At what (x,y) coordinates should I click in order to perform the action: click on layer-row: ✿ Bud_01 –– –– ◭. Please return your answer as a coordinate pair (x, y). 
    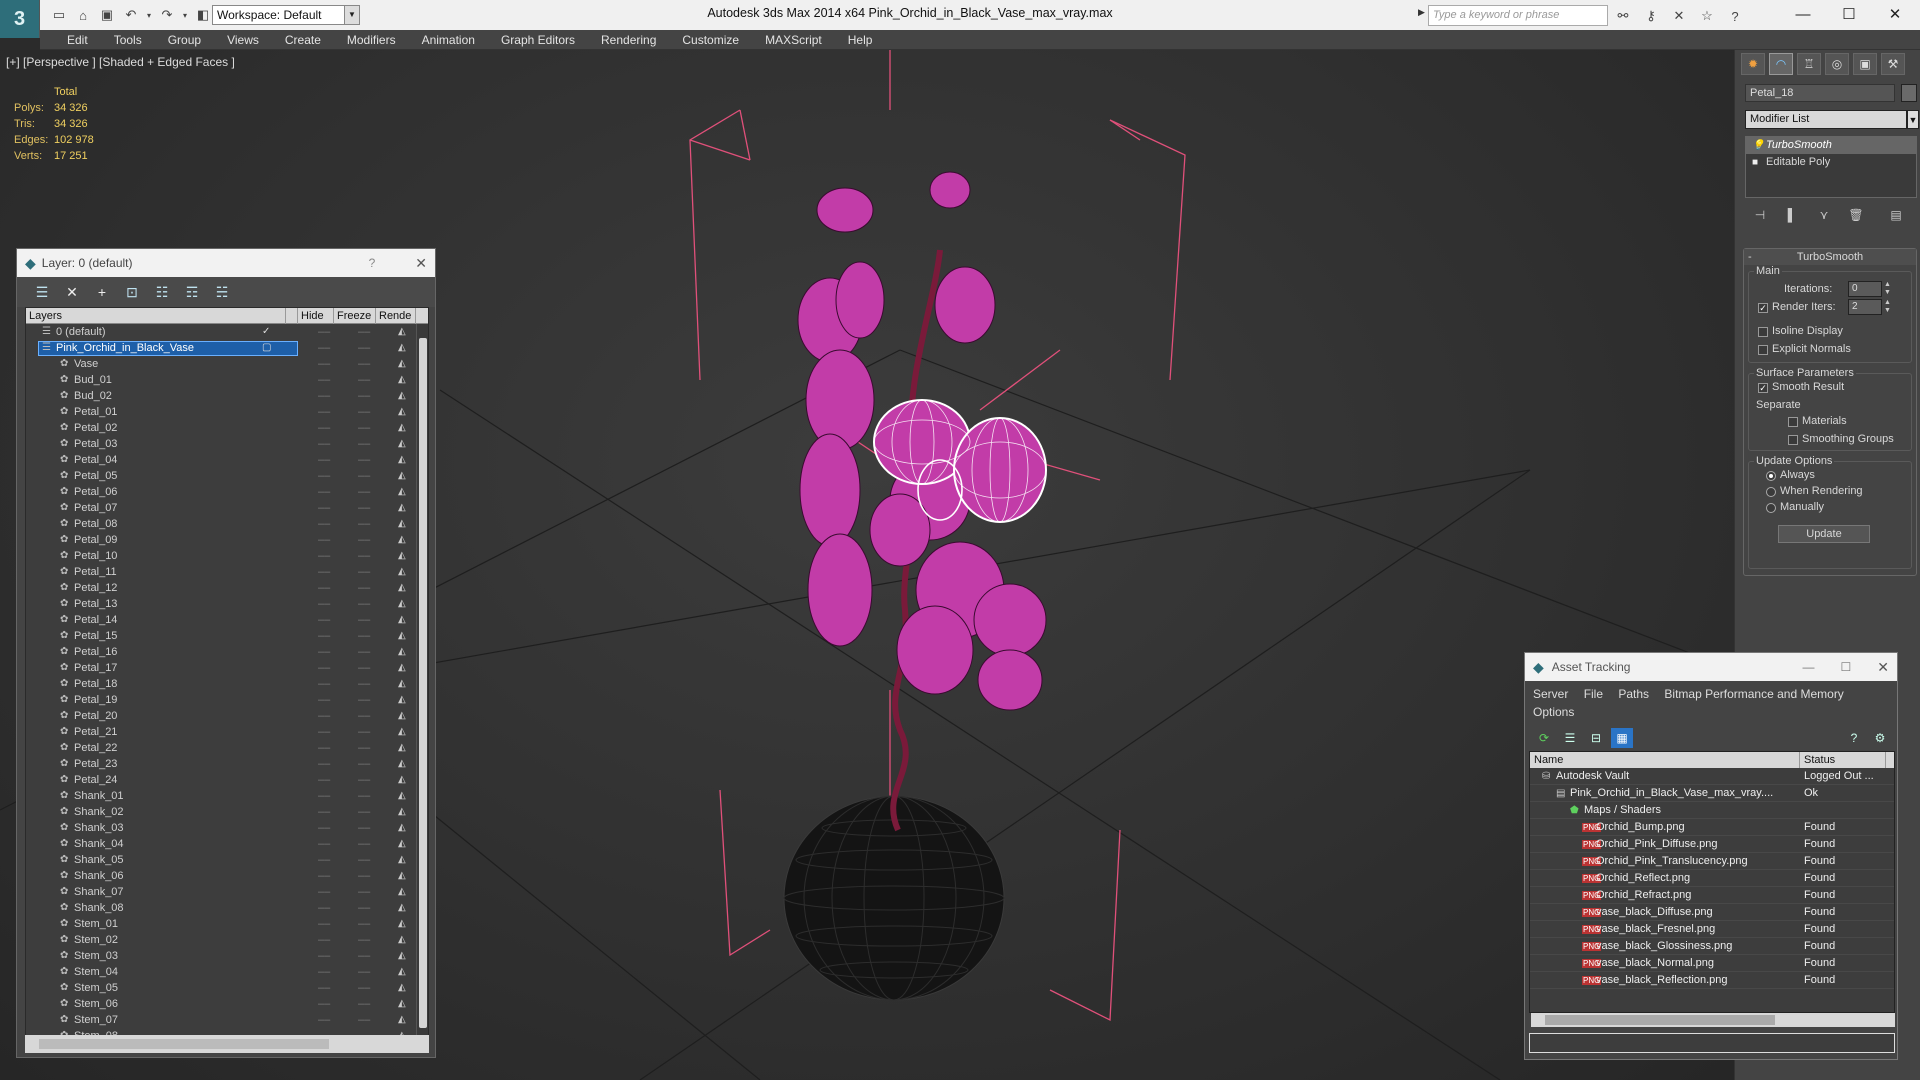
    Looking at the image, I should click on (227, 380).